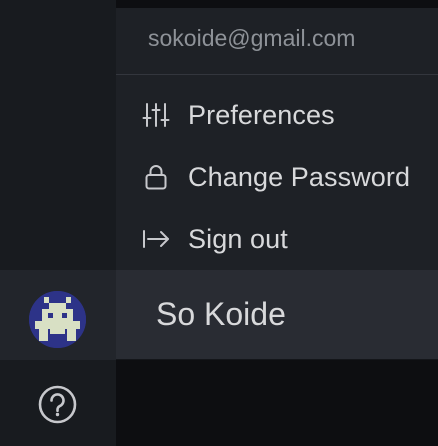 This screenshot has width=438, height=446. What do you see at coordinates (277, 74) in the screenshot?
I see `menu-divider` at bounding box center [277, 74].